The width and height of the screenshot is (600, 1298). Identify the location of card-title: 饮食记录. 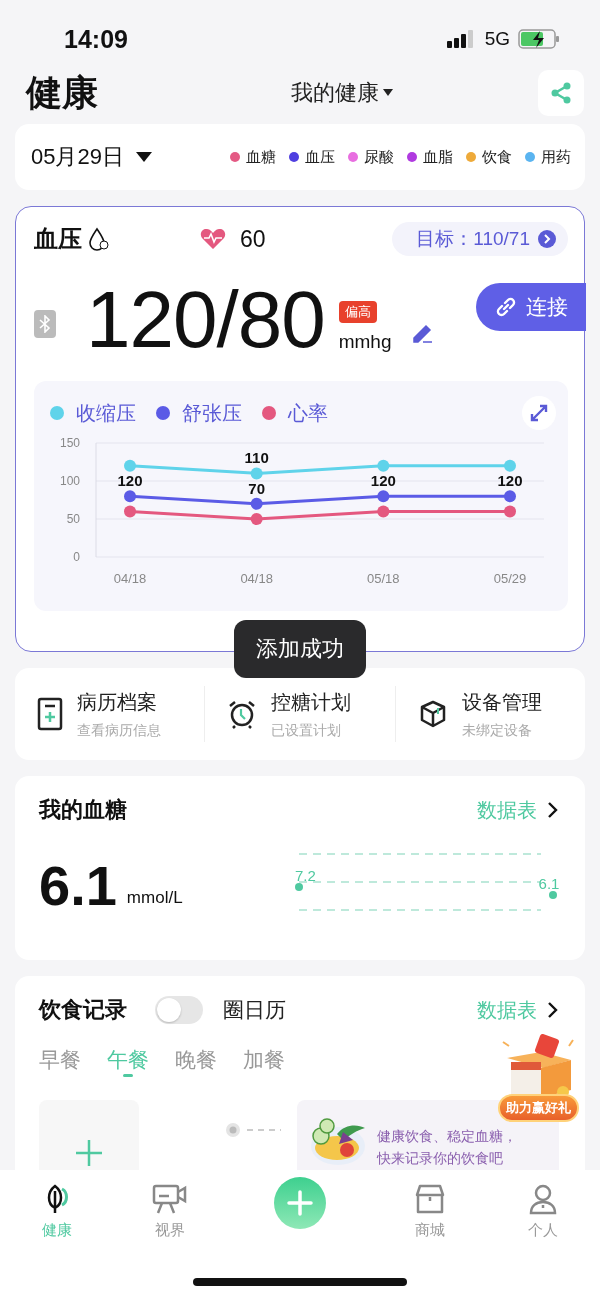
(83, 1010).